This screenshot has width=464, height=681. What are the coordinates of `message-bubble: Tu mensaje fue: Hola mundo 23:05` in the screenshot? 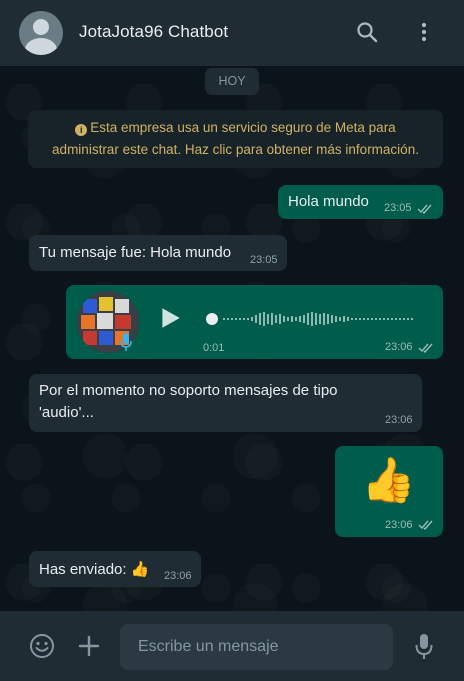 It's located at (158, 253).